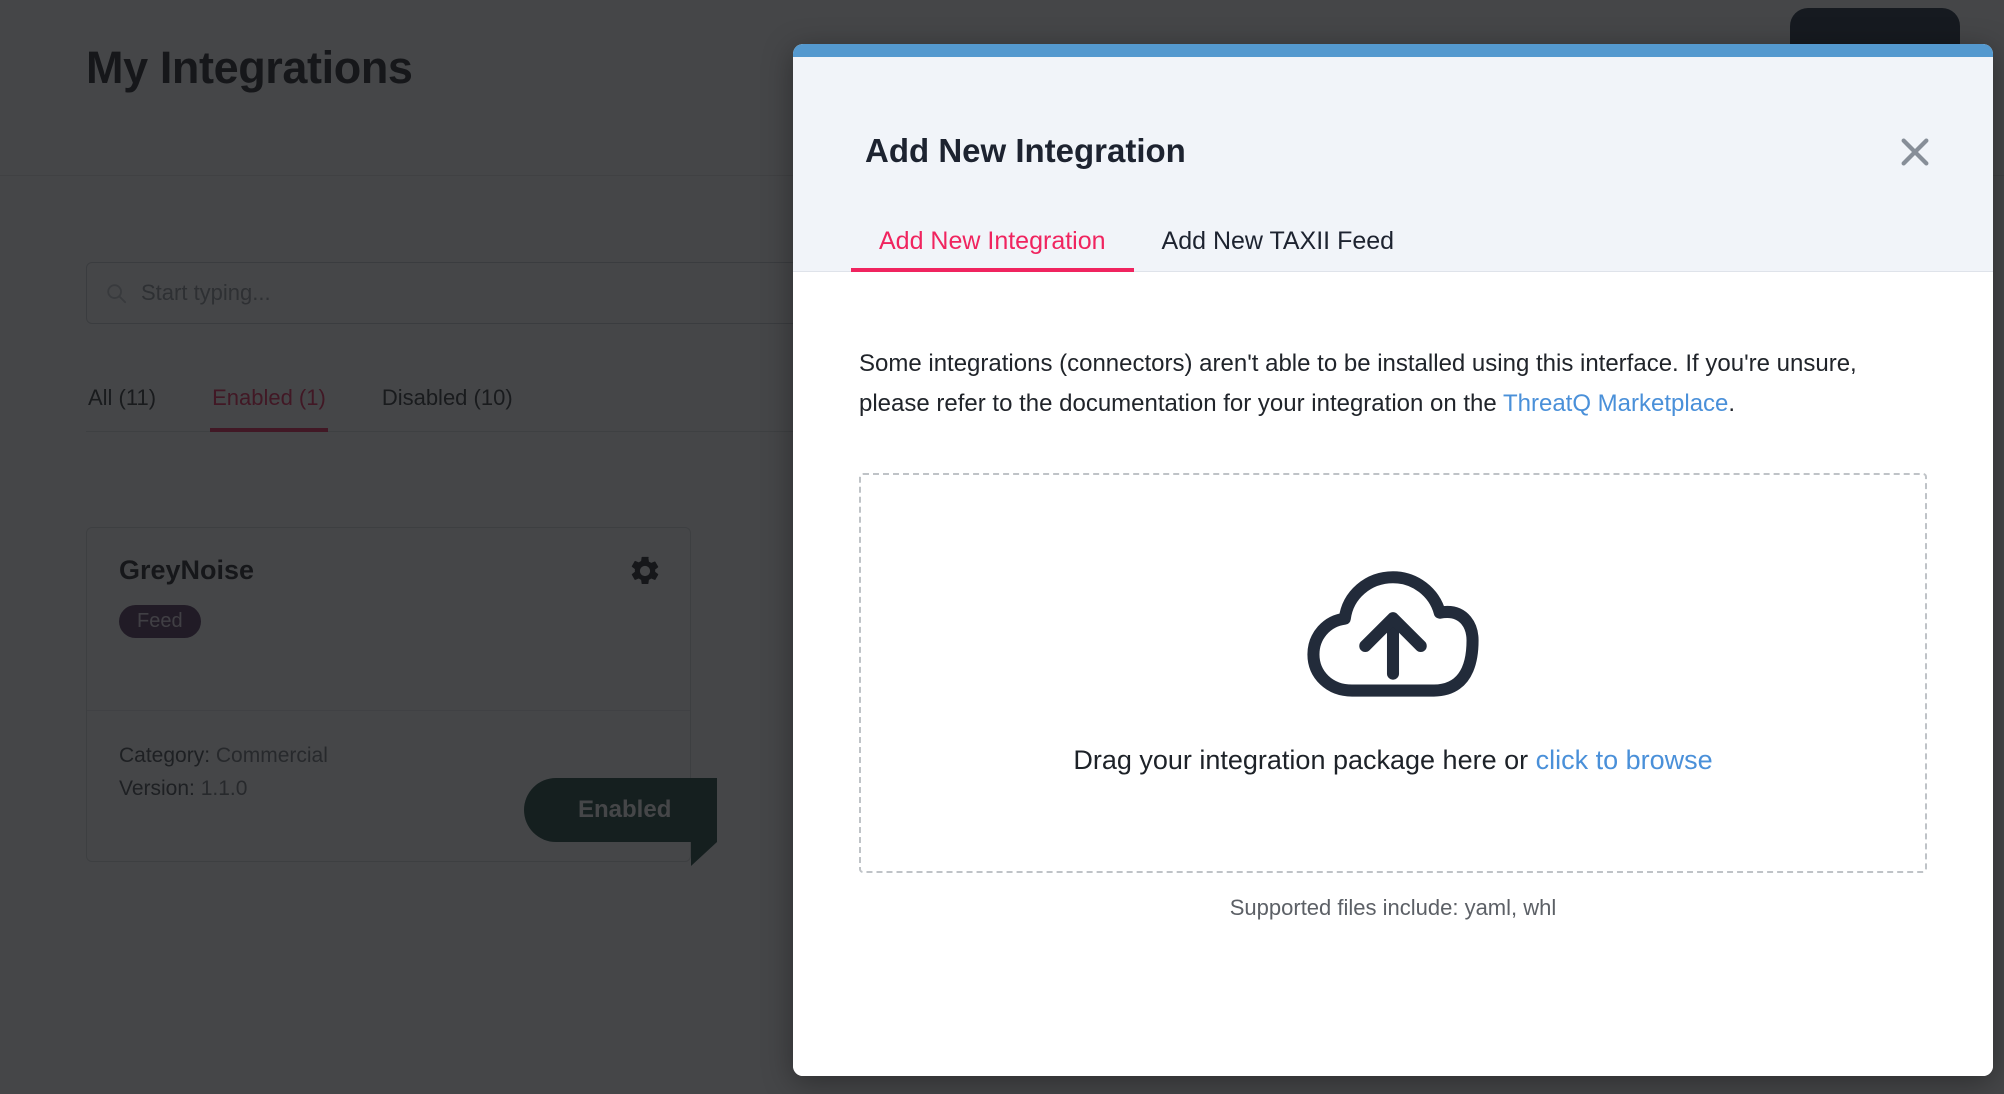 The width and height of the screenshot is (2004, 1094). What do you see at coordinates (992, 249) in the screenshot?
I see `tab-add-new-integration: Add New Integration` at bounding box center [992, 249].